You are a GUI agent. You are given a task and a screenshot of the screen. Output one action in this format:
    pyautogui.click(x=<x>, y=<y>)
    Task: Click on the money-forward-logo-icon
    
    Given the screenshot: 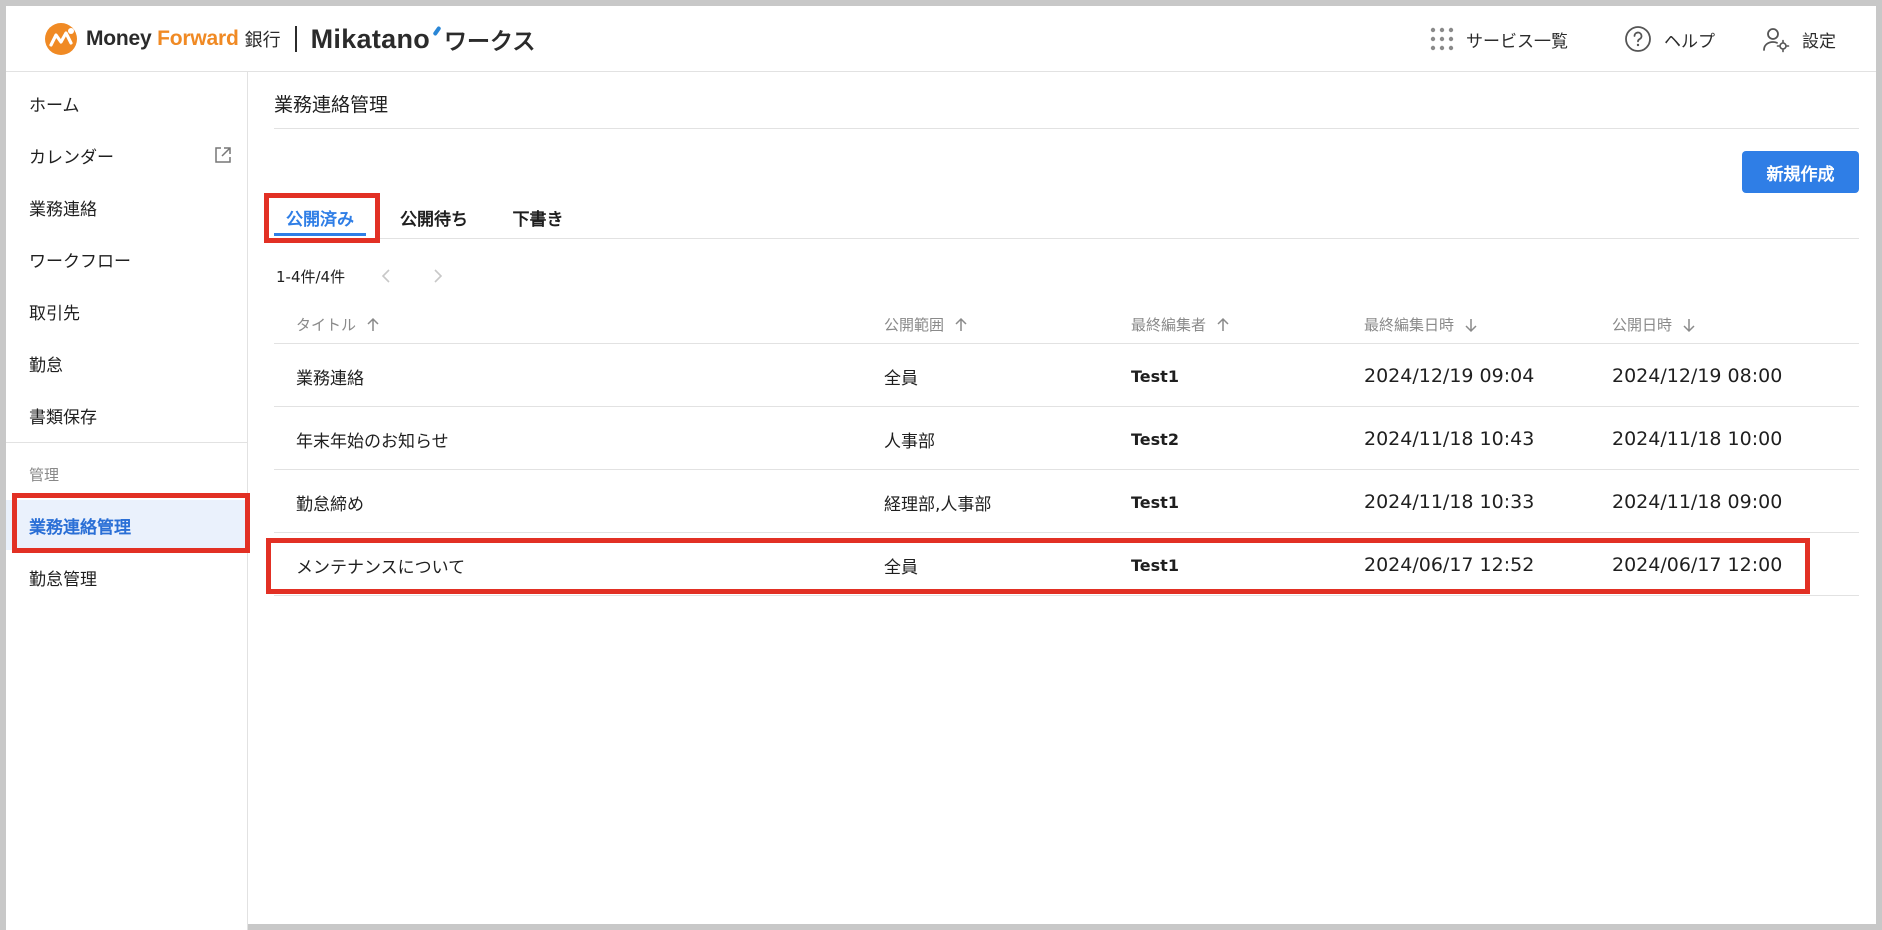 What is the action you would take?
    pyautogui.click(x=61, y=39)
    